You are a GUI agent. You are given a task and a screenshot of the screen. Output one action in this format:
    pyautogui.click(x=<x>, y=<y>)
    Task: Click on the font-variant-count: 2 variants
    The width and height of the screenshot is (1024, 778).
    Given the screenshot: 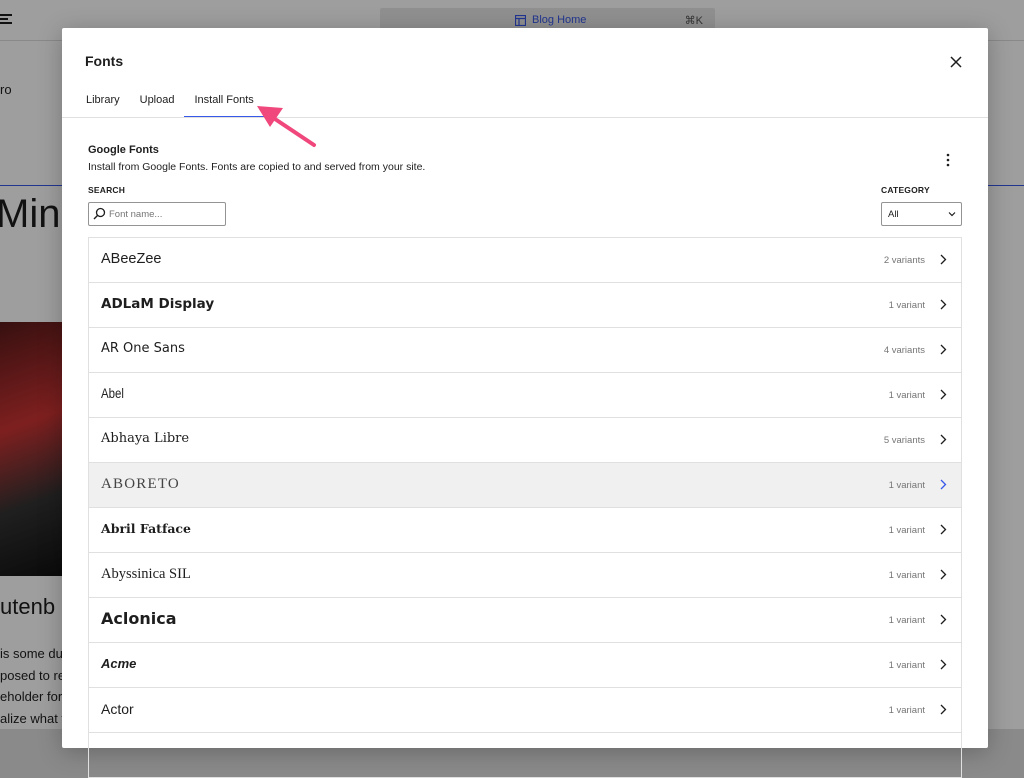 What is the action you would take?
    pyautogui.click(x=904, y=260)
    